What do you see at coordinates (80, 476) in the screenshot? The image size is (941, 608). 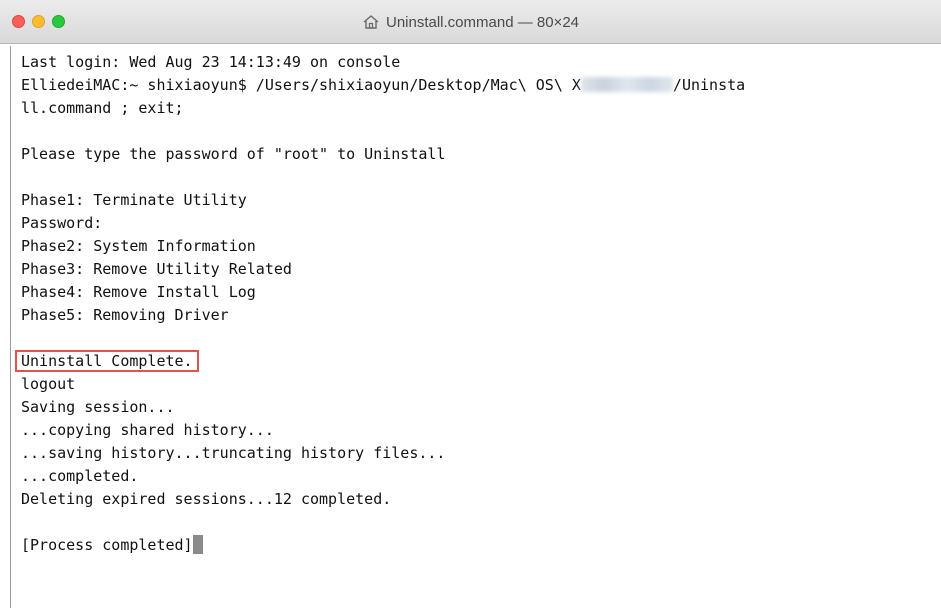 I see `terminal-line: ...completed.` at bounding box center [80, 476].